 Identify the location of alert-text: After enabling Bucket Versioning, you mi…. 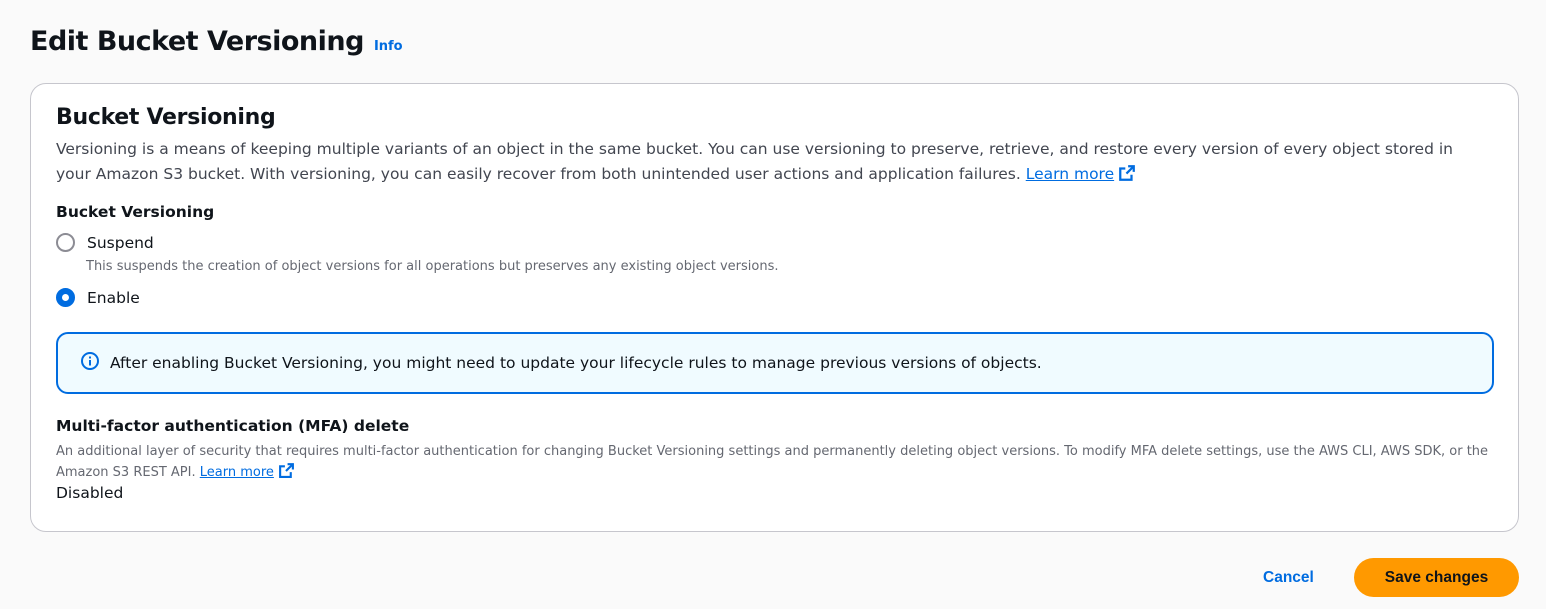
(576, 363).